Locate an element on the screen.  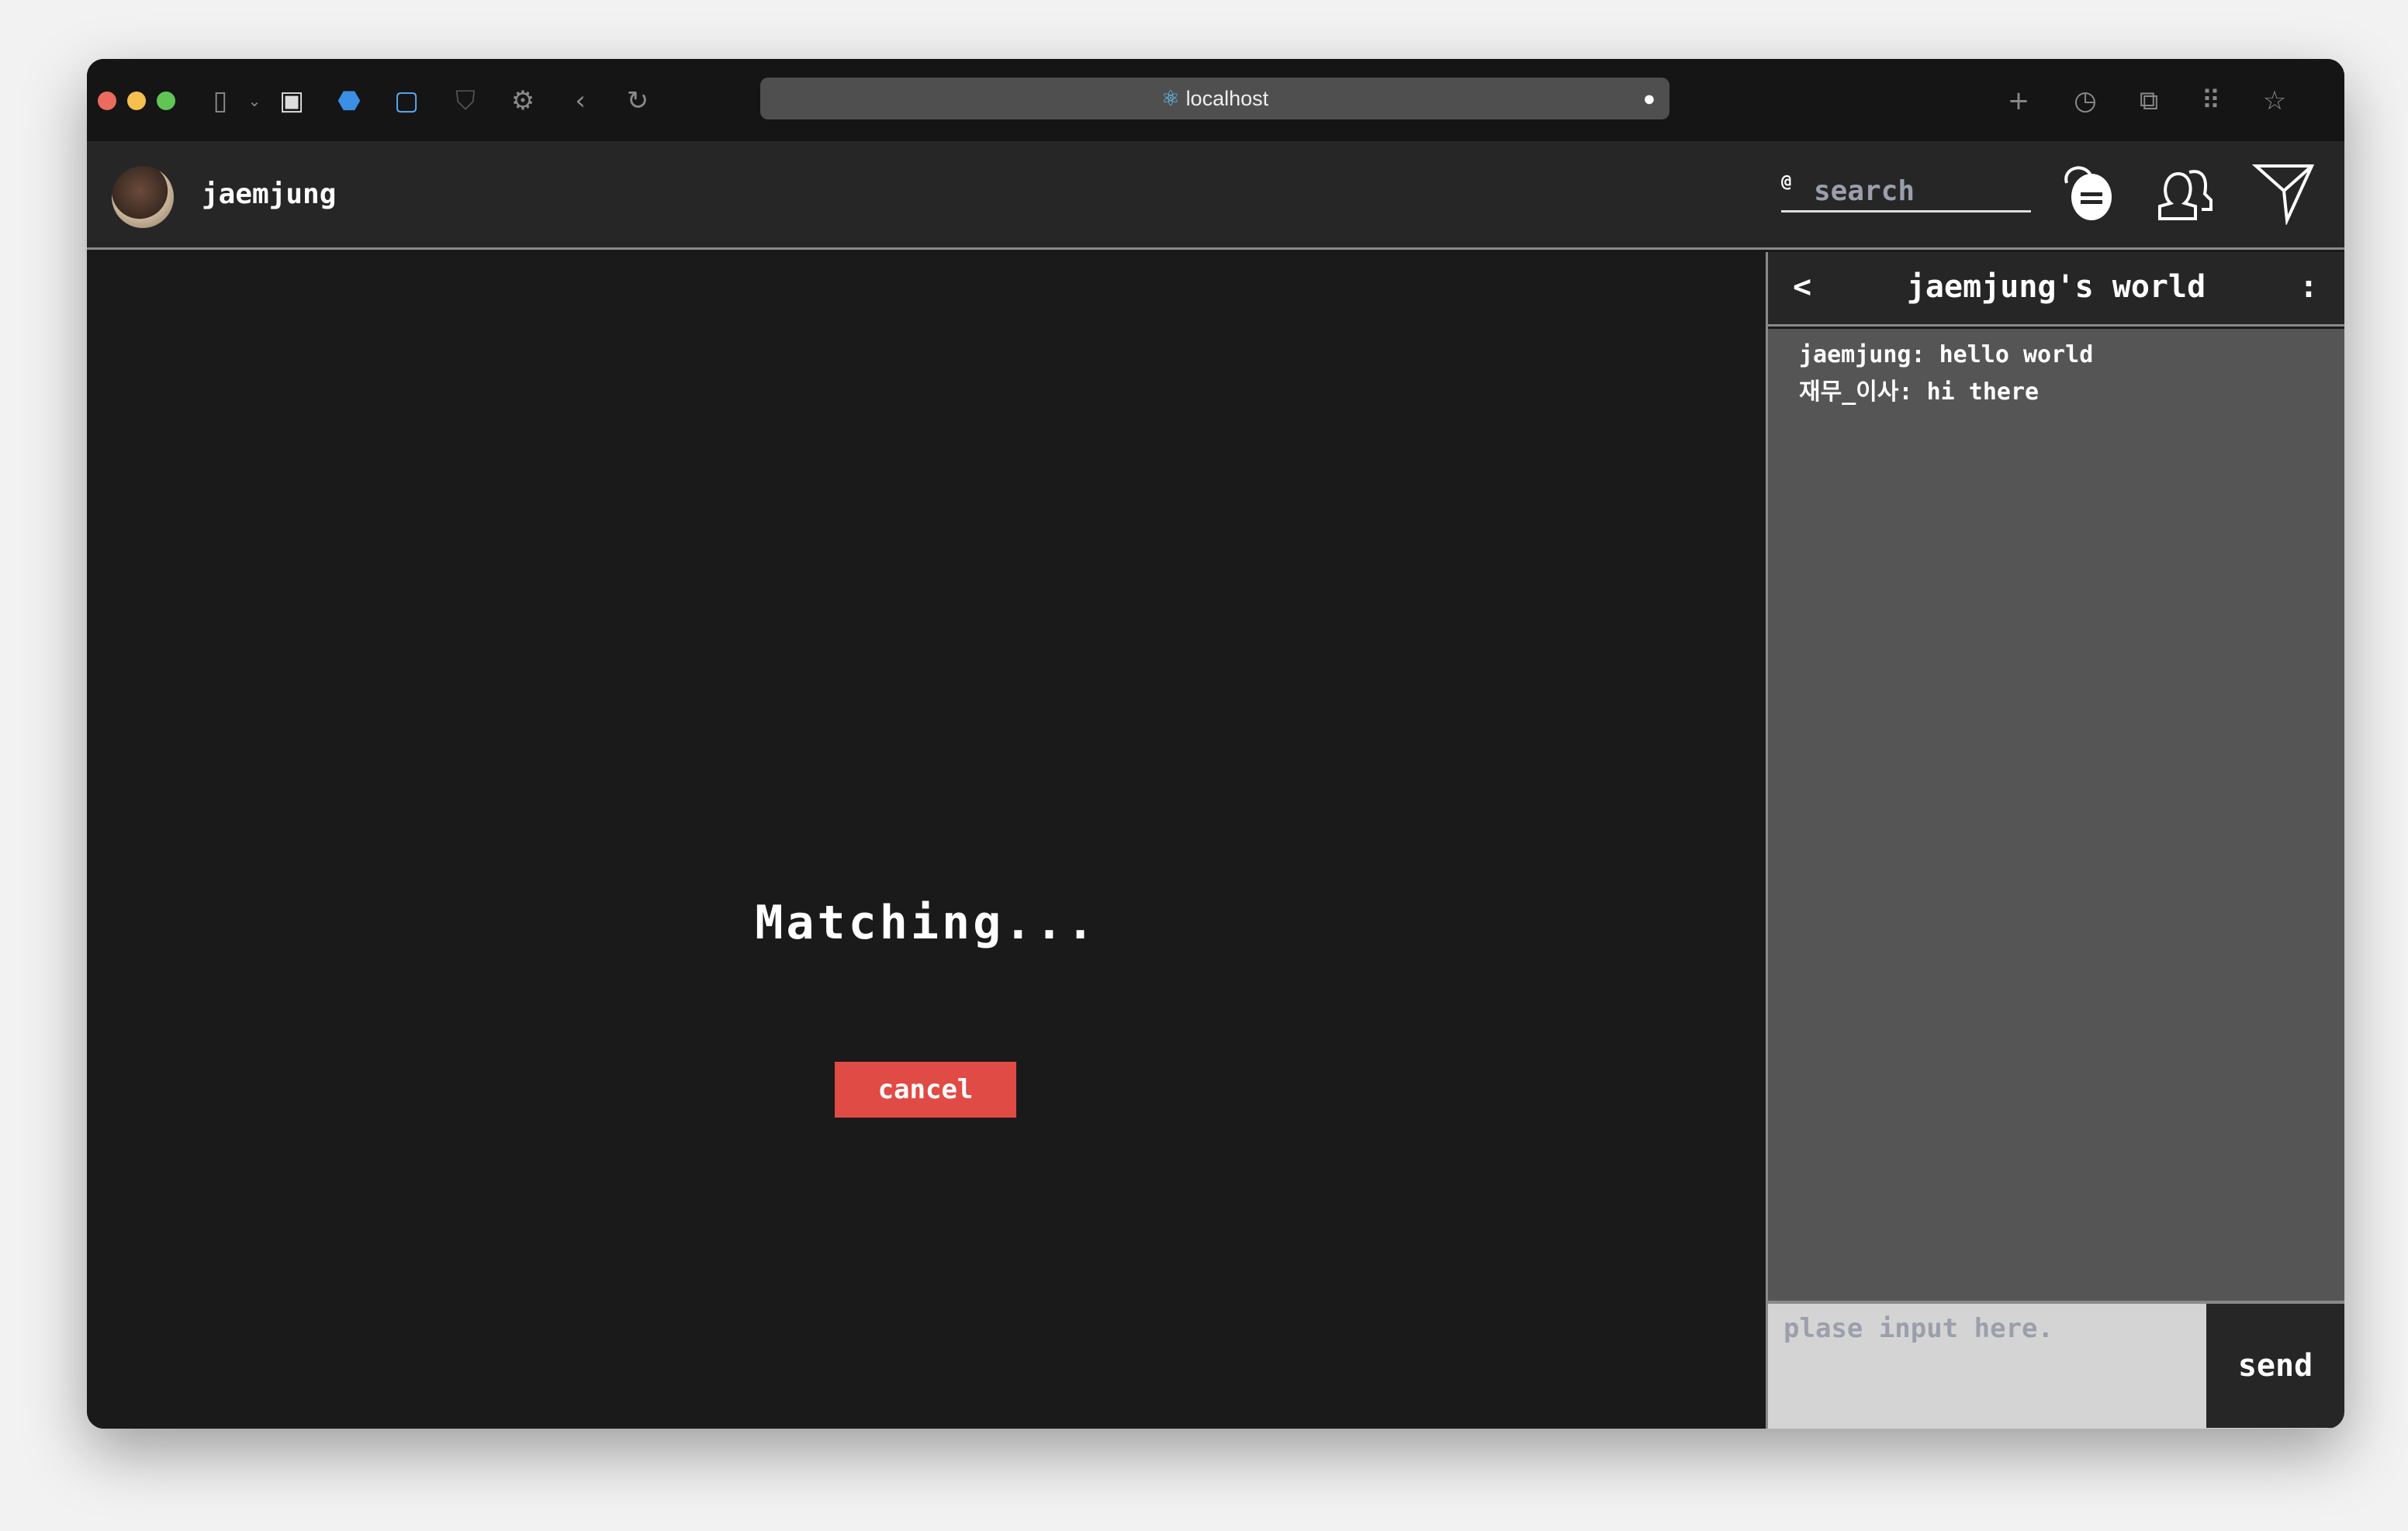
chat-header: jaemjung's world < : is located at coordinates (2056, 289).